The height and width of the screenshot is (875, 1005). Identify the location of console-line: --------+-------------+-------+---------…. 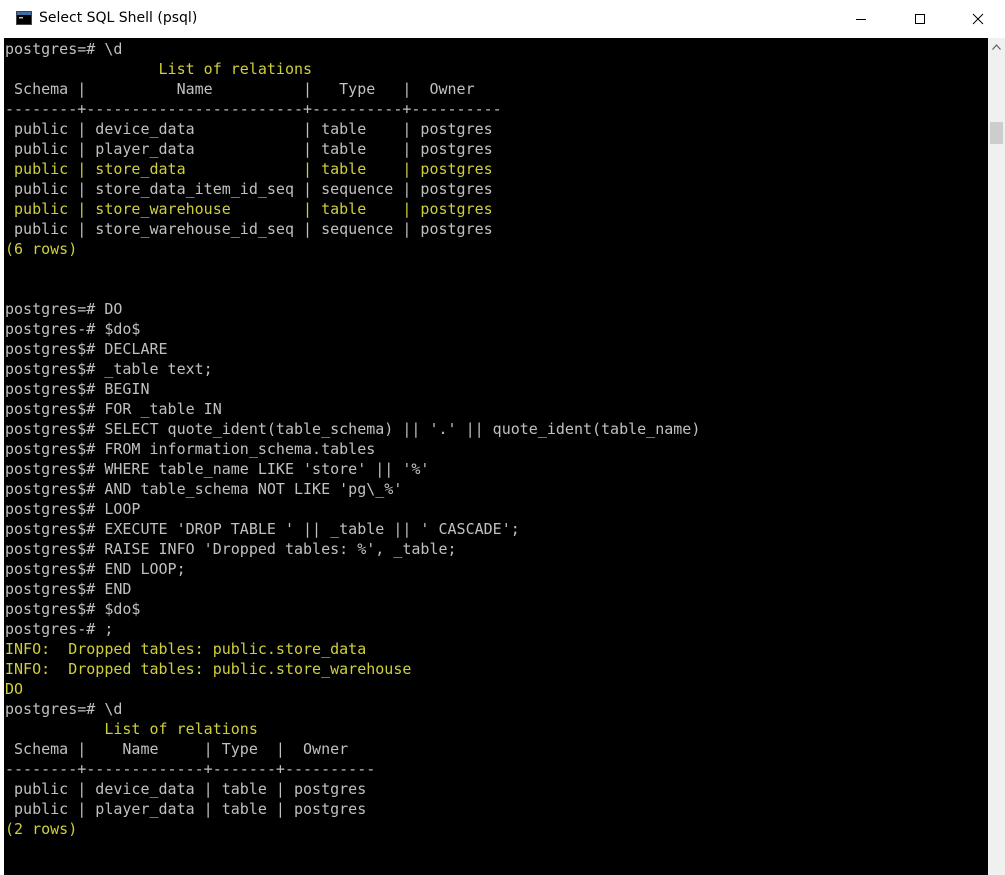
(352, 769).